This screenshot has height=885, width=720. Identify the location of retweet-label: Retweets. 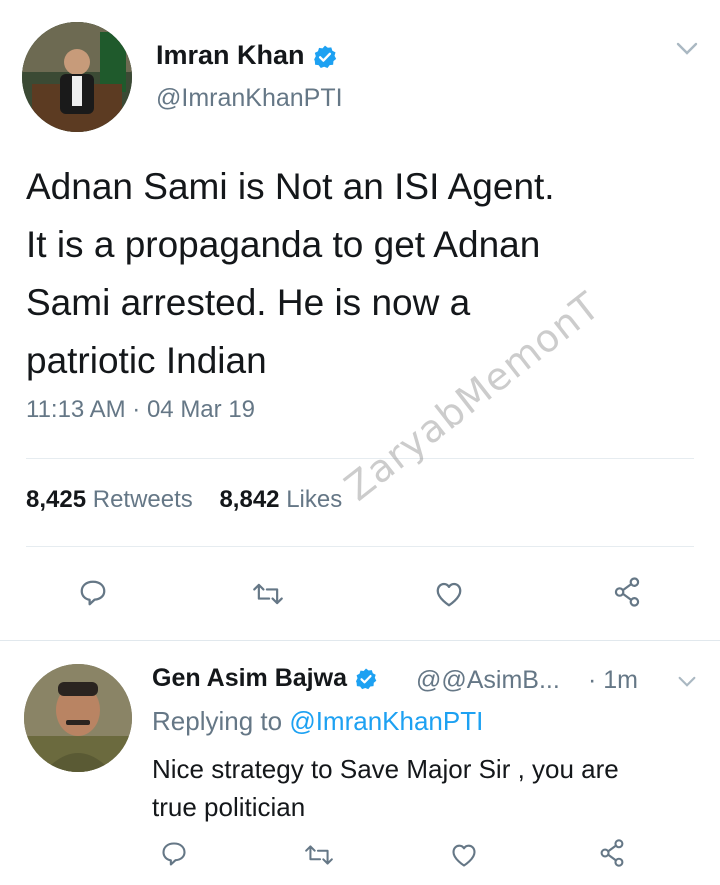
(143, 499).